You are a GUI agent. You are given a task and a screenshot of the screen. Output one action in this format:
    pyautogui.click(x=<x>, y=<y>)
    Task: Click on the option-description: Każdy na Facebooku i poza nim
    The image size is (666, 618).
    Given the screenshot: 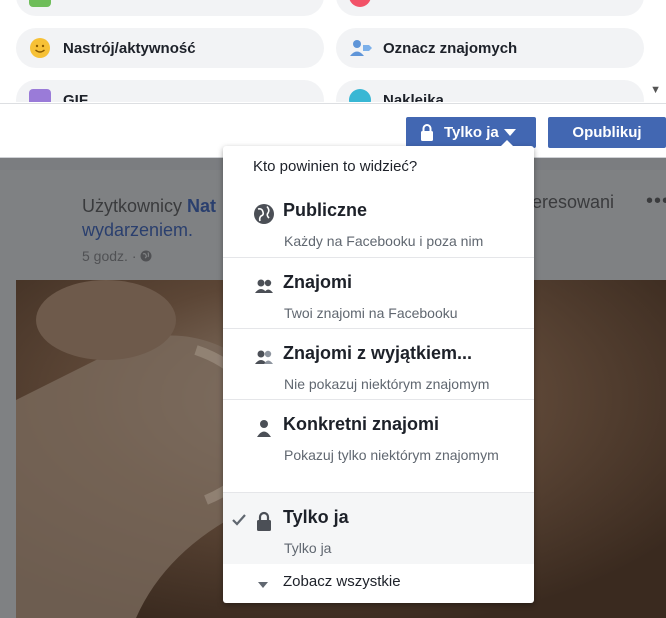 What is the action you would take?
    pyautogui.click(x=384, y=241)
    